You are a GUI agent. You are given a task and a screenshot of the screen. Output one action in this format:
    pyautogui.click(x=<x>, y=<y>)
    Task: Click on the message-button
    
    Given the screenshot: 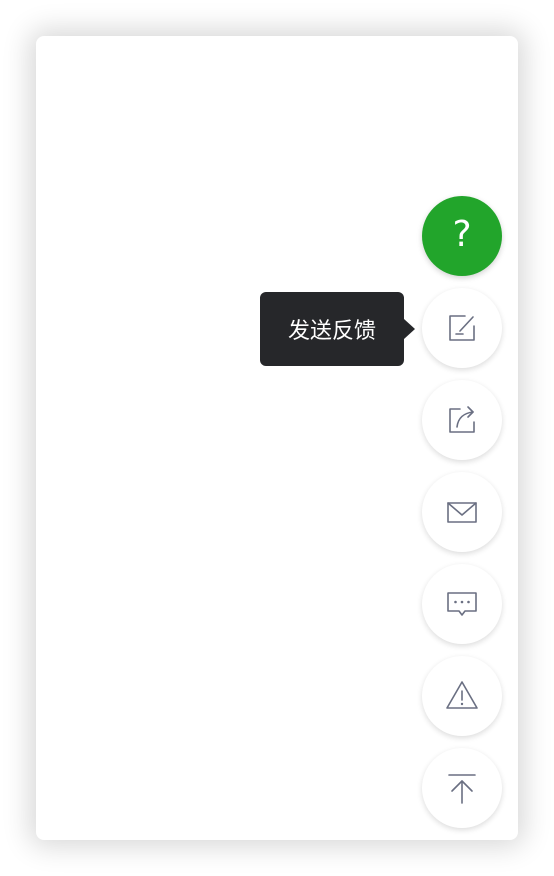 What is the action you would take?
    pyautogui.click(x=462, y=604)
    